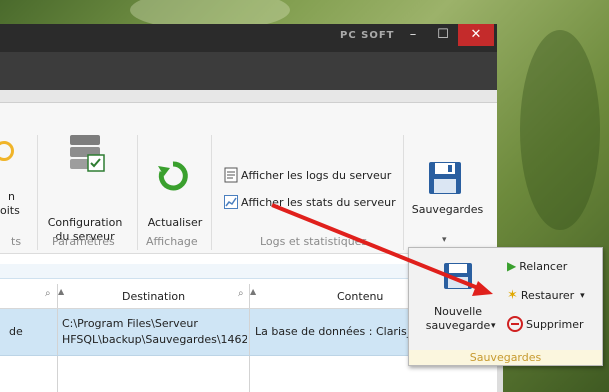  I want to click on red-arrow-icon, so click(382, 249).